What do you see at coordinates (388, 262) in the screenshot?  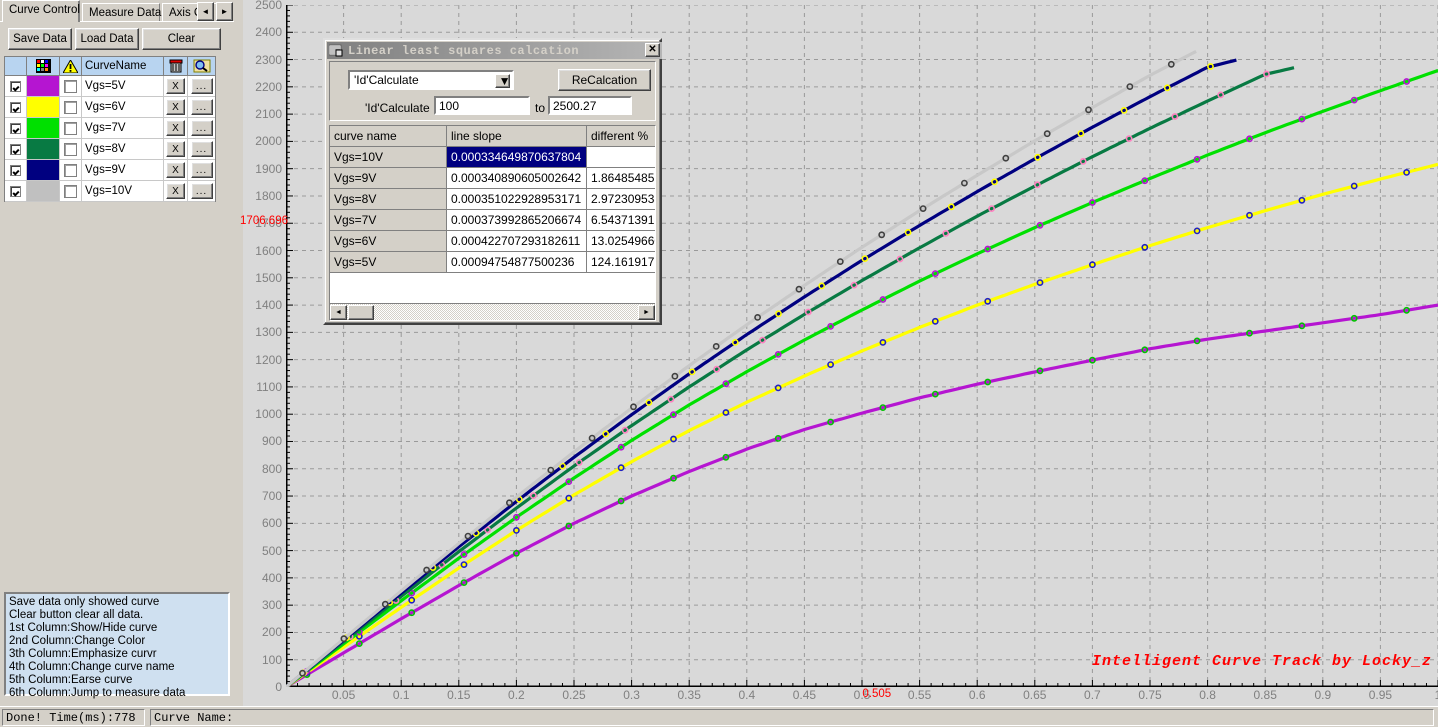 I see `cell-curve-name: Vgs=5V` at bounding box center [388, 262].